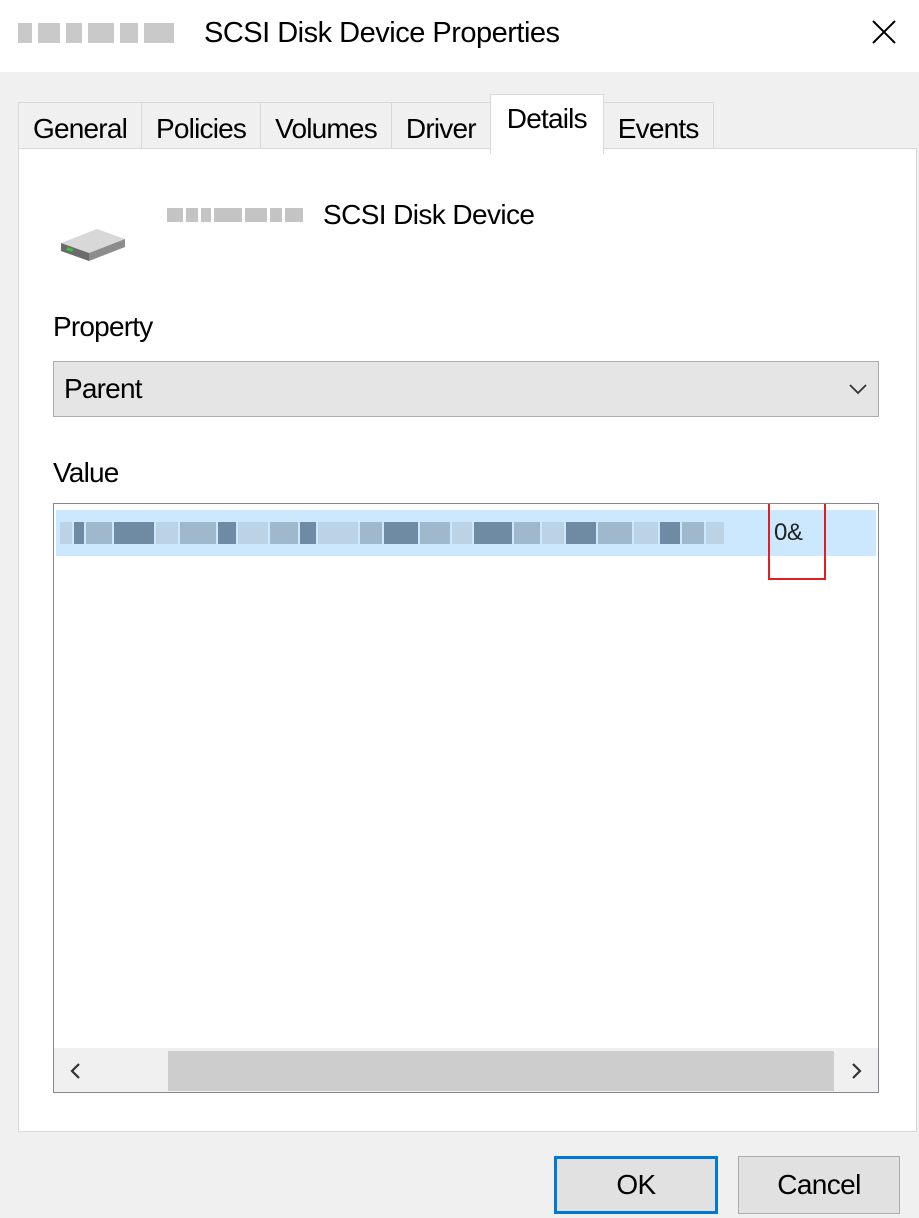 This screenshot has width=919, height=1218. Describe the element at coordinates (658, 128) in the screenshot. I see `tab-events: Events` at that location.